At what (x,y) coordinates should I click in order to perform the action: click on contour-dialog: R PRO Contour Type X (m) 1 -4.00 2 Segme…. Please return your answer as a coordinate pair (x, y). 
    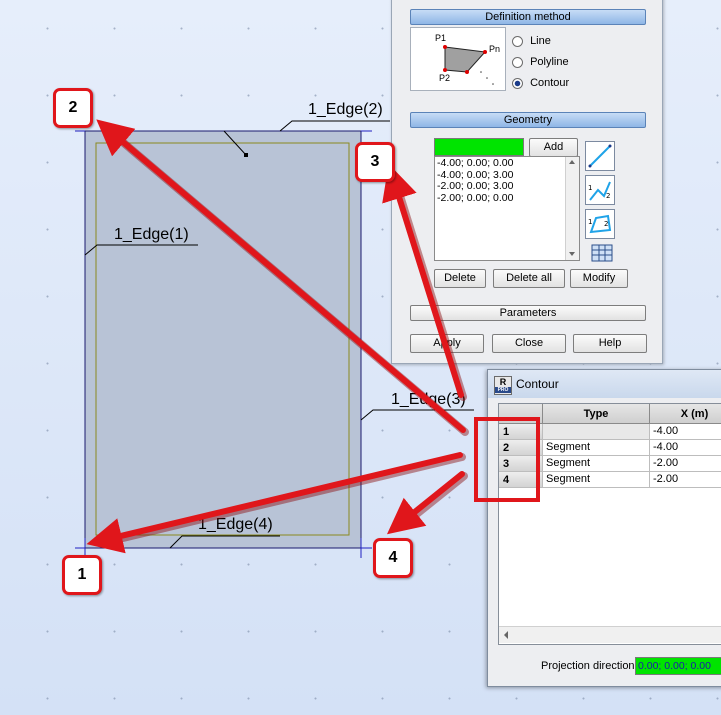
    Looking at the image, I should click on (604, 528).